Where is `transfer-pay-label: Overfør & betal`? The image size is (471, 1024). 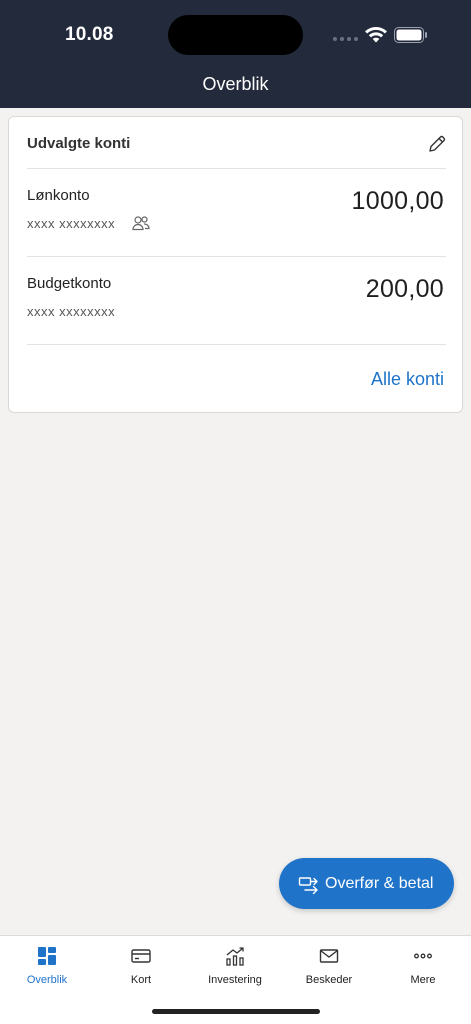 transfer-pay-label: Overfør & betal is located at coordinates (379, 883).